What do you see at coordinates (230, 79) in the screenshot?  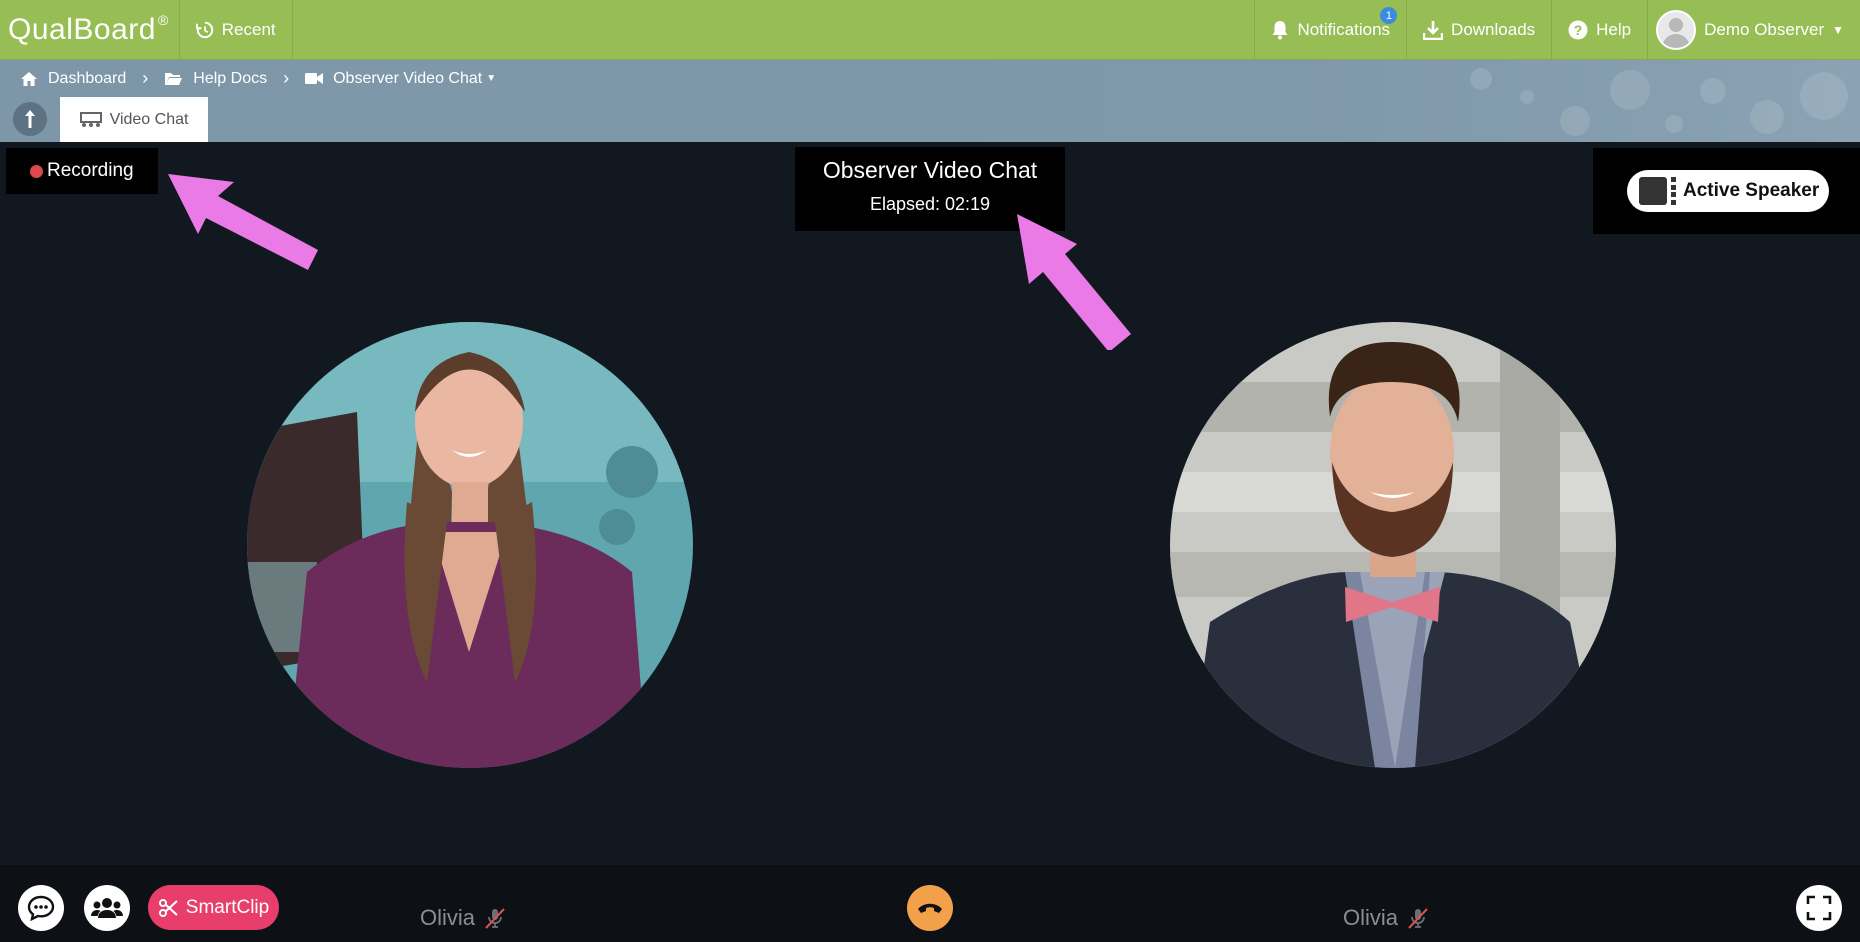 I see `breadcrumb-help-docs-link: Help Docs` at bounding box center [230, 79].